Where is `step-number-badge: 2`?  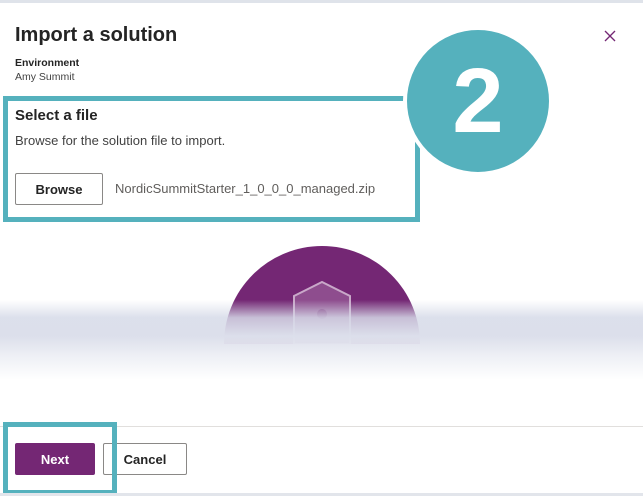
step-number-badge: 2 is located at coordinates (478, 101).